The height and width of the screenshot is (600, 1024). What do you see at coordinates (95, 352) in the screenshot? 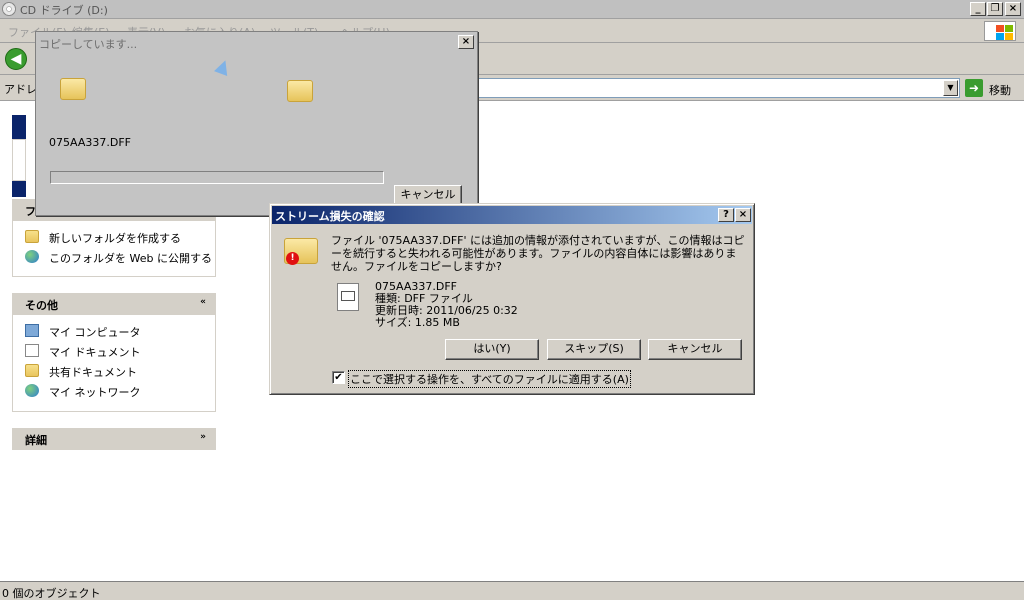
I see `place-my-documents-label: マイ ドキュメント` at bounding box center [95, 352].